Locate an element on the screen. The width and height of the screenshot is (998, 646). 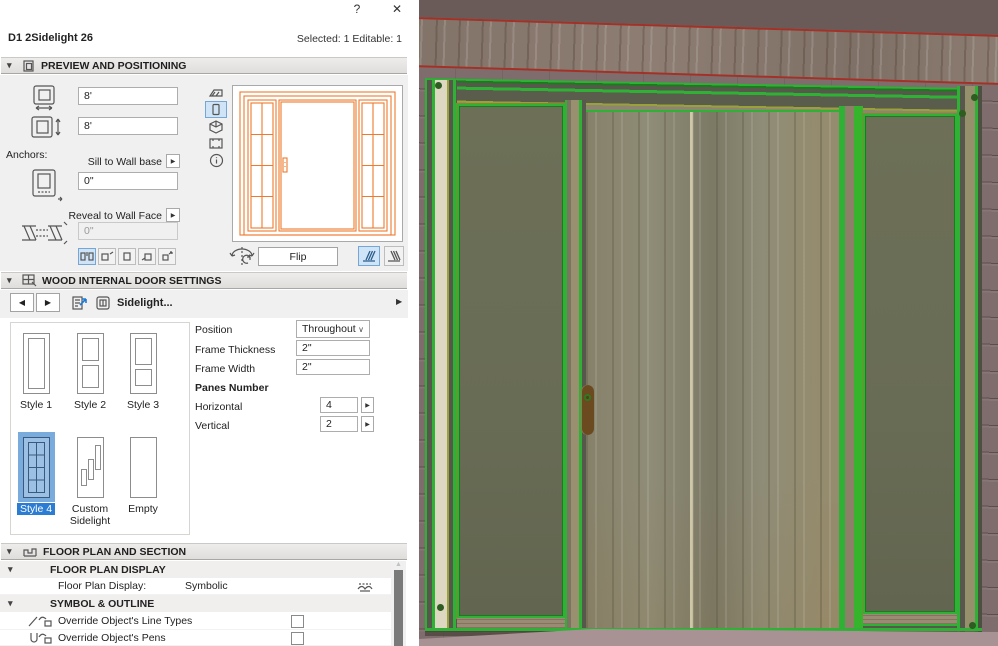
forward-icon: ▶ is located at coordinates (48, 302).